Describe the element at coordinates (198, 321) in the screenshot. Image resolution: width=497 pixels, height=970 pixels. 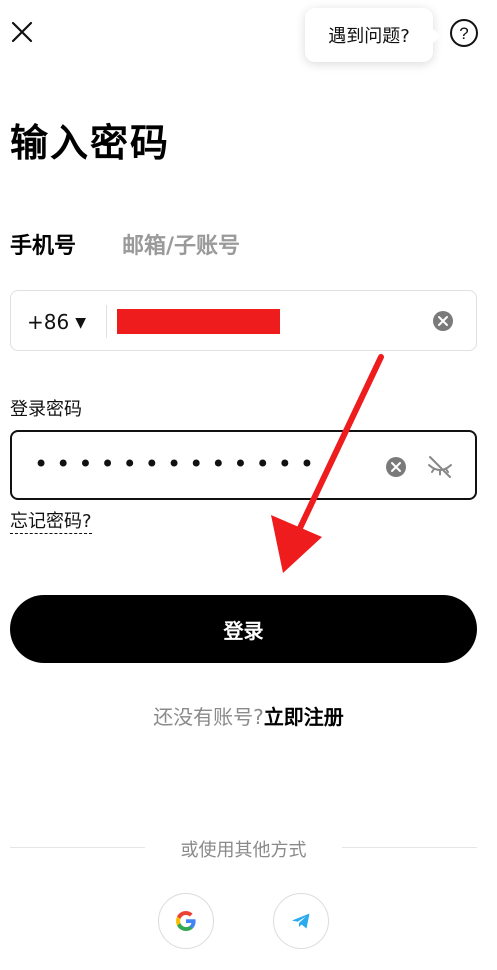
I see `redacted-phone-number` at that location.